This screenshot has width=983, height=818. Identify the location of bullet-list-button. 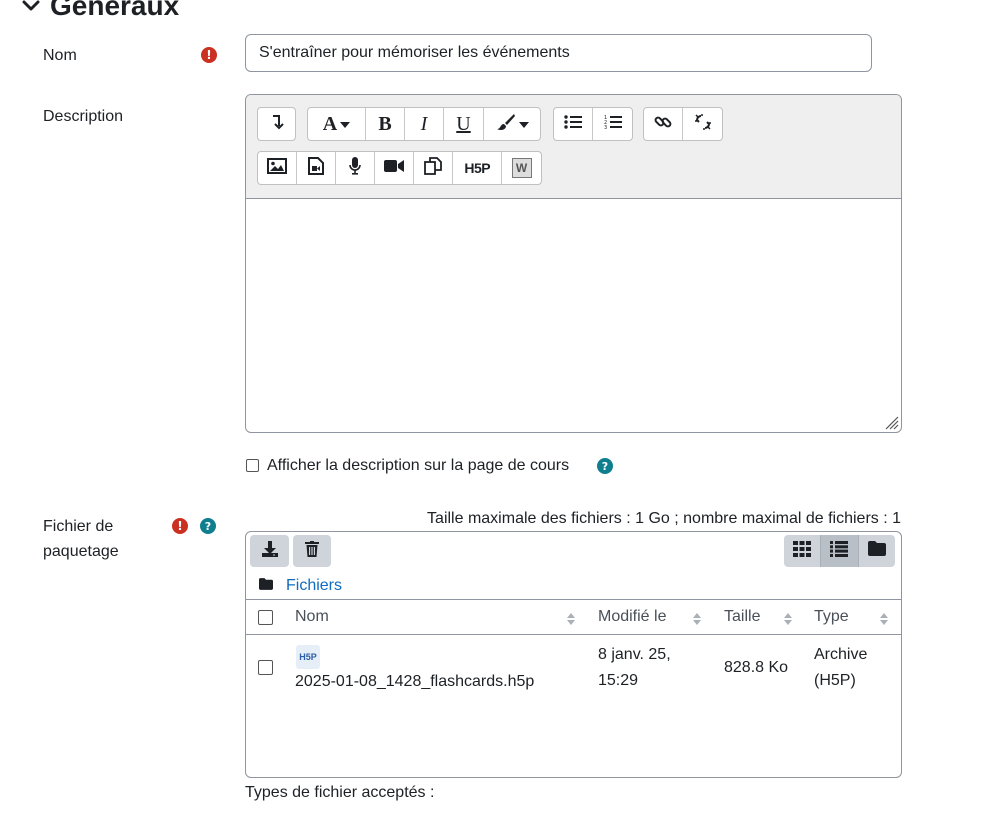
(573, 124).